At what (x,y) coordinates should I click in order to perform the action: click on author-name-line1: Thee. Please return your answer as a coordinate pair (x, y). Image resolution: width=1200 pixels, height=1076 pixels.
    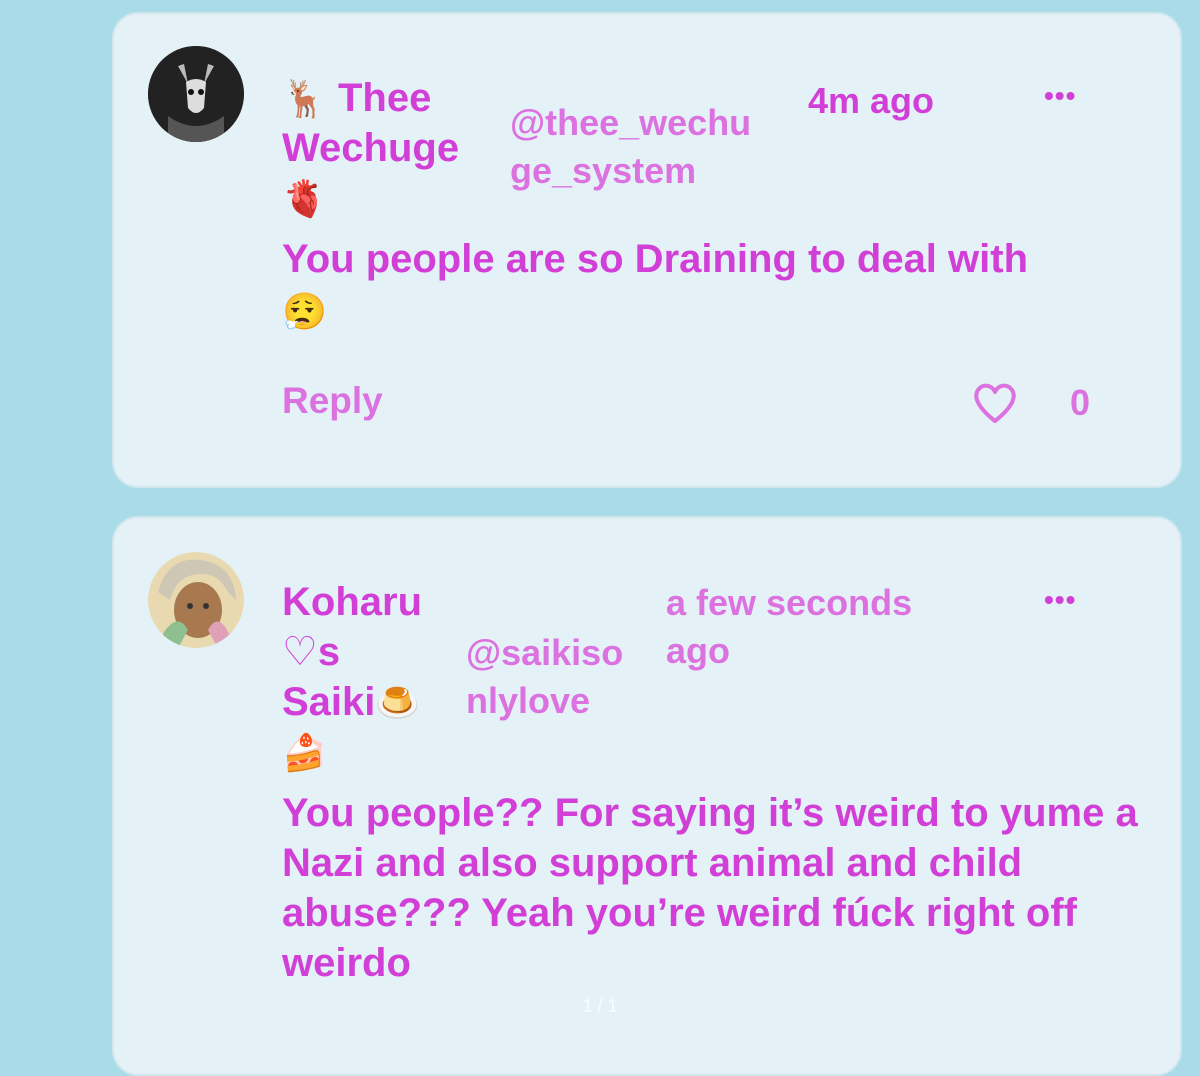
    Looking at the image, I should click on (384, 98).